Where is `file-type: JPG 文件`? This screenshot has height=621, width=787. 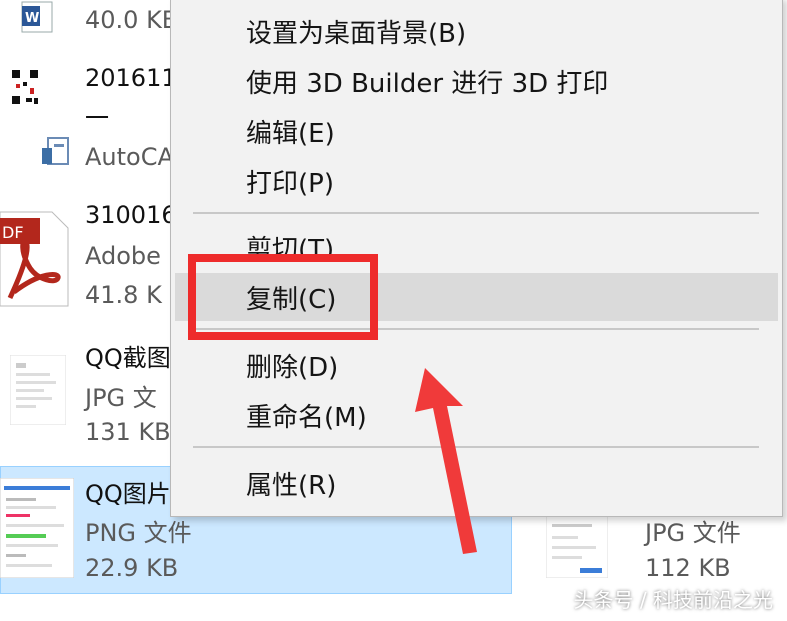
file-type: JPG 文件 is located at coordinates (693, 533).